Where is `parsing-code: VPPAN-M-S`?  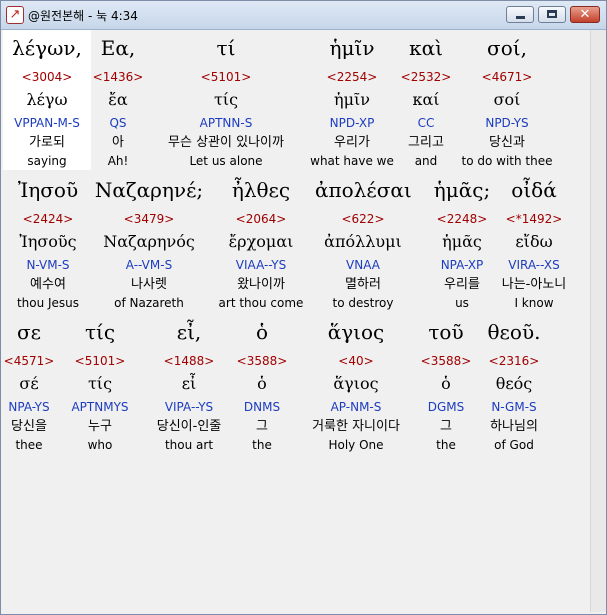
parsing-code: VPPAN-M-S is located at coordinates (47, 123).